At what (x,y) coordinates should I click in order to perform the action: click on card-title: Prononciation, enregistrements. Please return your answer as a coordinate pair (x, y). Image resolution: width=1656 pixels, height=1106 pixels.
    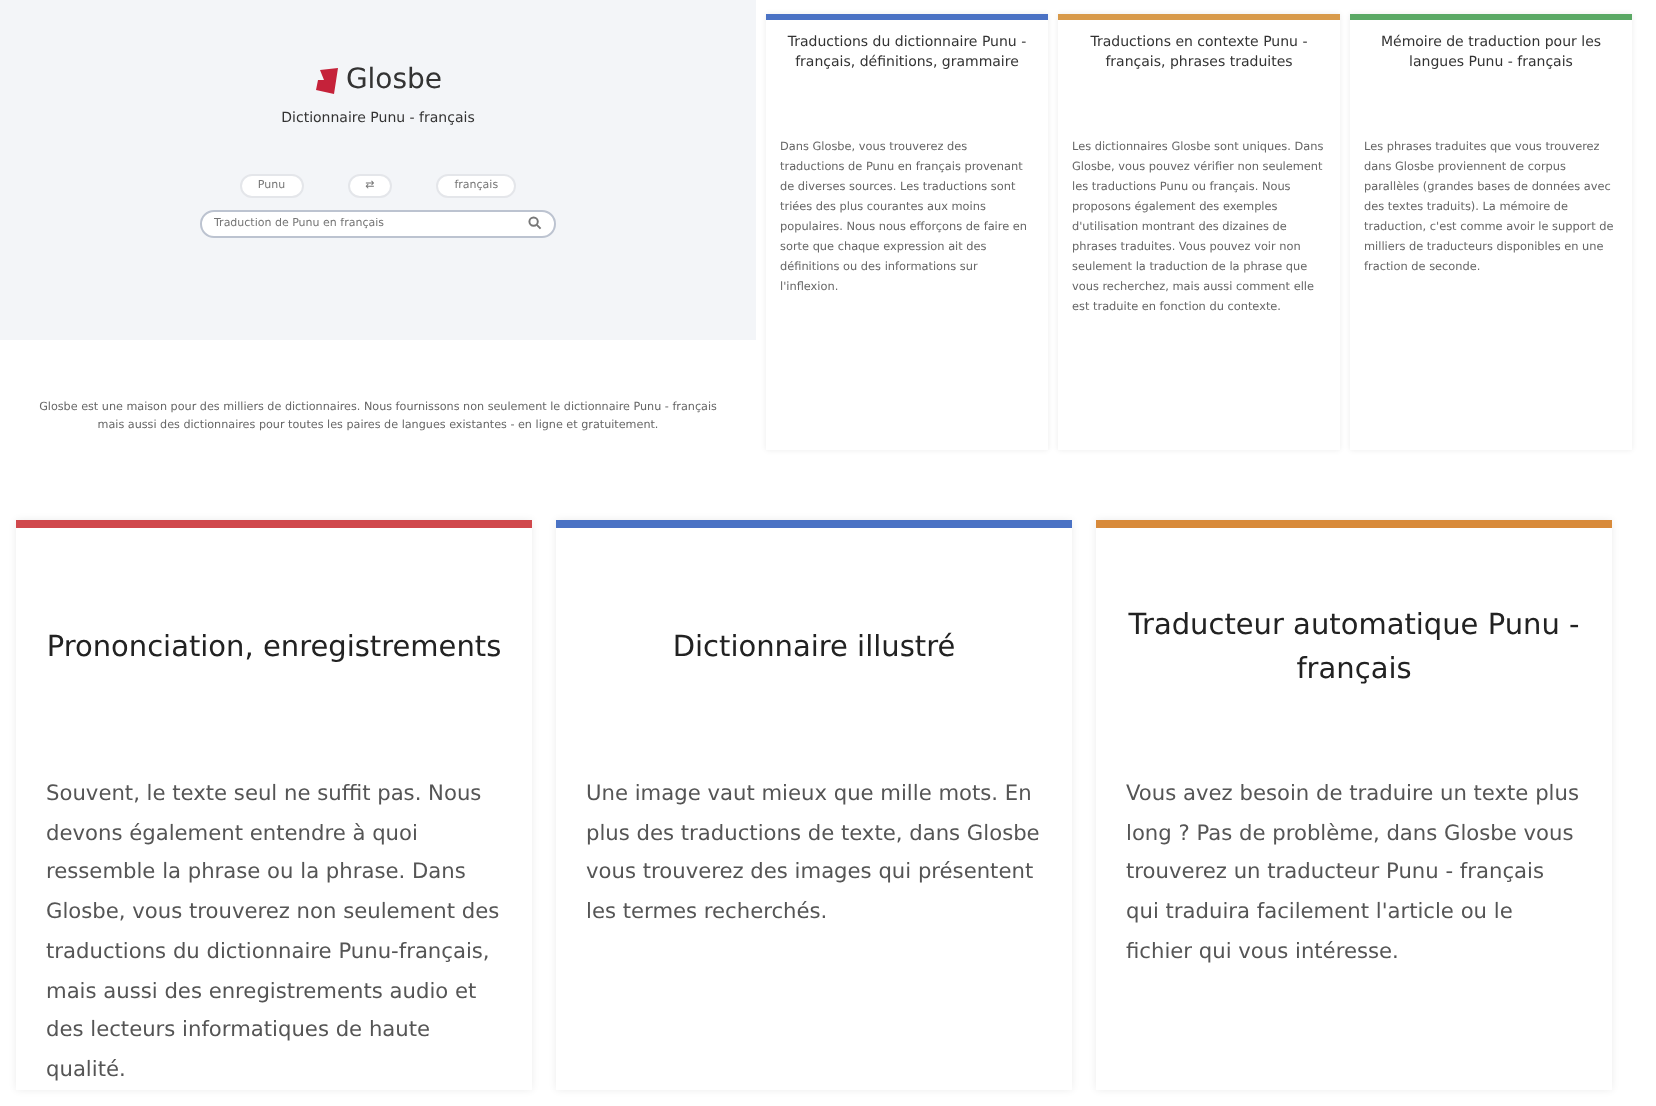
    Looking at the image, I should click on (274, 649).